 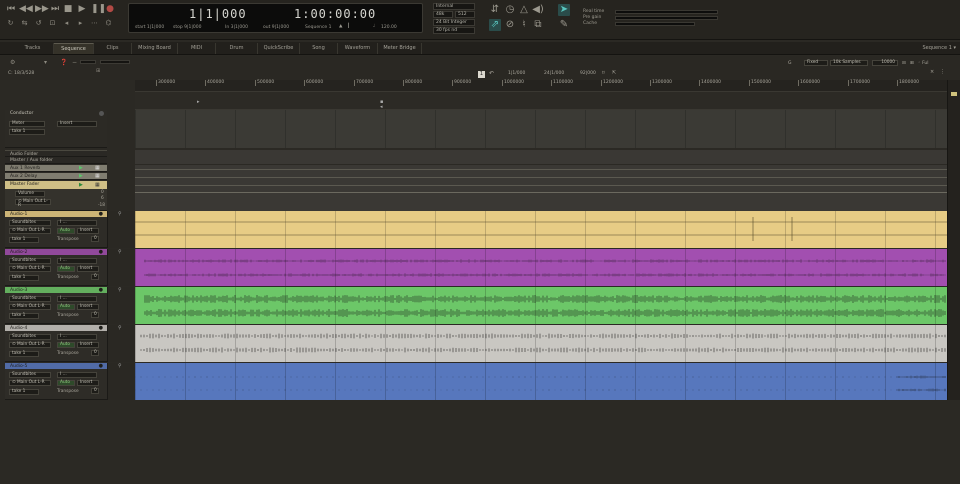 What do you see at coordinates (603, 73) in the screenshot?
I see `snap-icon: ⌑` at bounding box center [603, 73].